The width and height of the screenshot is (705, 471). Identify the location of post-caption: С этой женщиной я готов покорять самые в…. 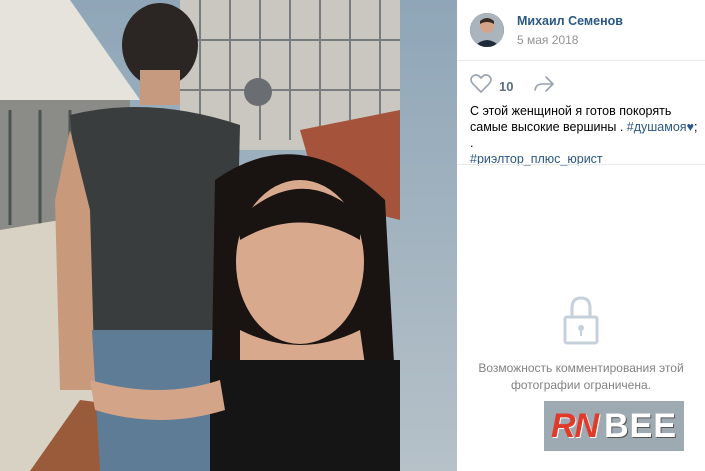
(584, 135).